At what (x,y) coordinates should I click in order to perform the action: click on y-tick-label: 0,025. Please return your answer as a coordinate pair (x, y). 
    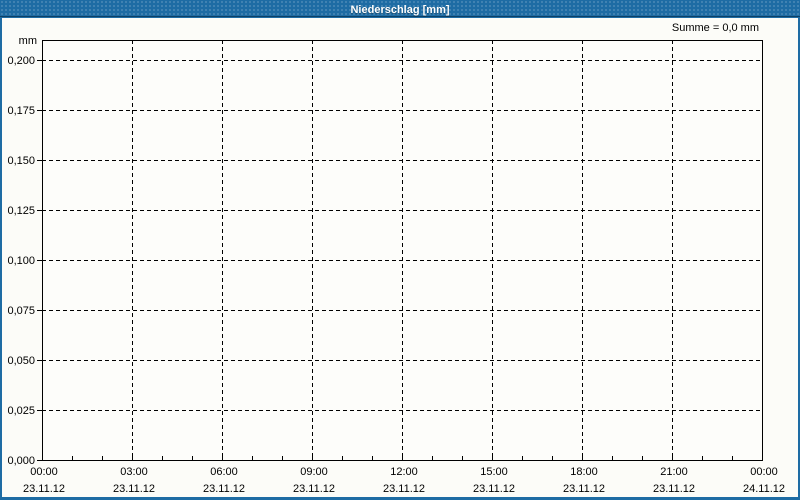
    Looking at the image, I should click on (21, 411).